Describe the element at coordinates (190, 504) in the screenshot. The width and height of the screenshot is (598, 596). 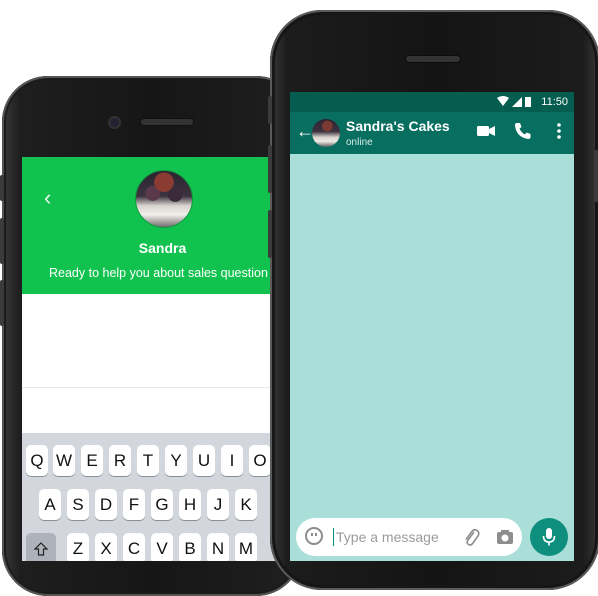
I see `key-h: H` at that location.